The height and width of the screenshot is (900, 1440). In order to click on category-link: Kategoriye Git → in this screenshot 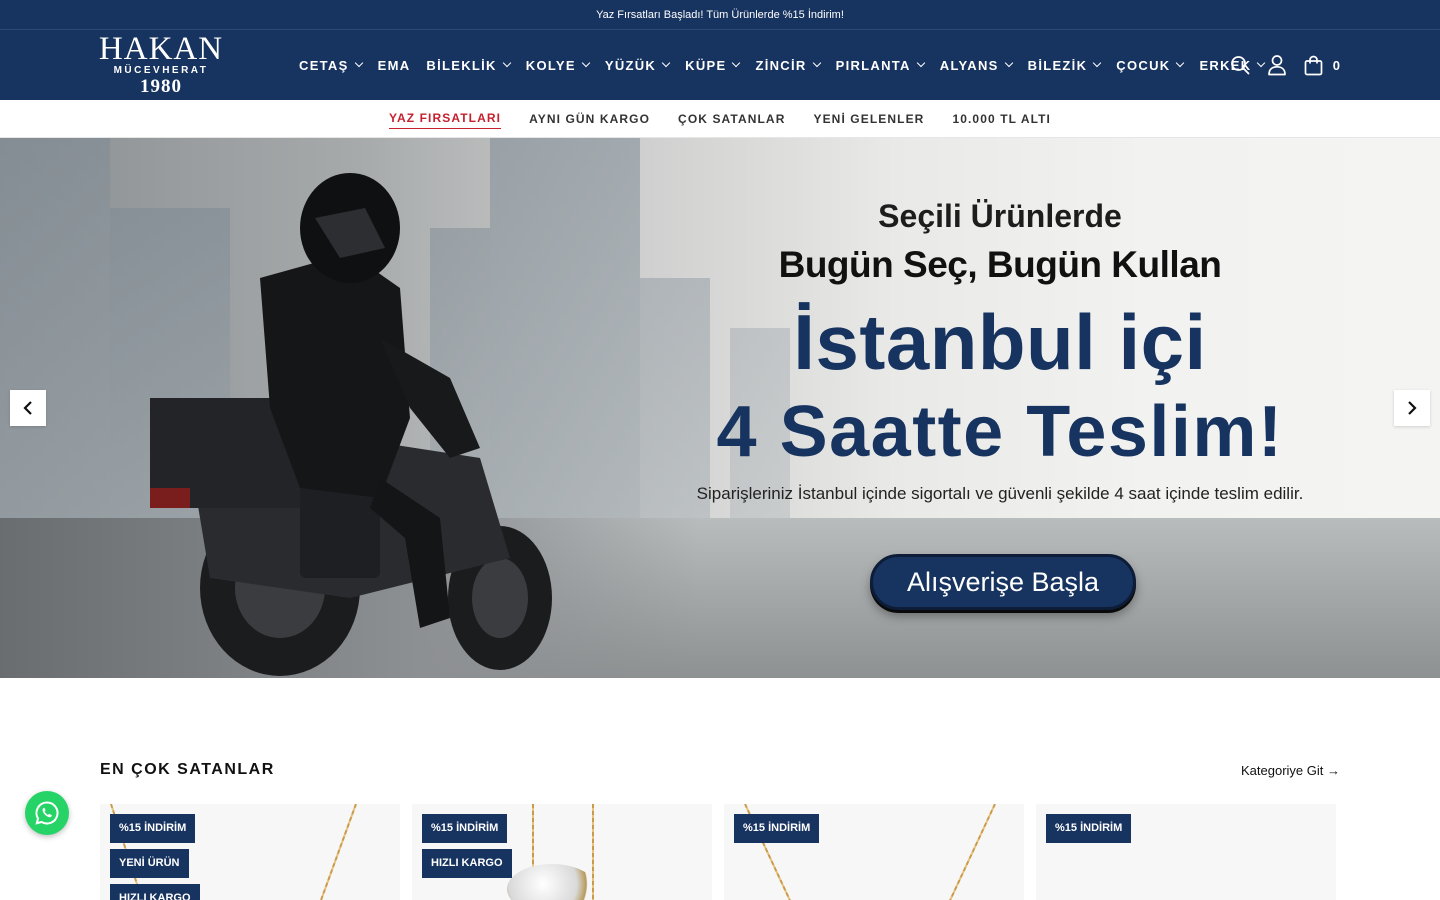, I will do `click(1290, 770)`.